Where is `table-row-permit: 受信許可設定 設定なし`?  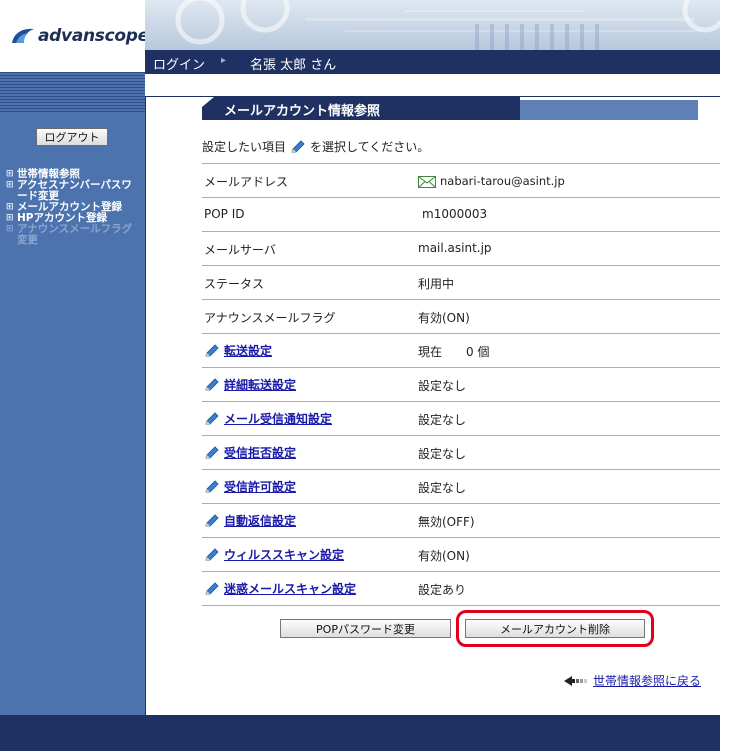 table-row-permit: 受信許可設定 設定なし is located at coordinates (461, 487).